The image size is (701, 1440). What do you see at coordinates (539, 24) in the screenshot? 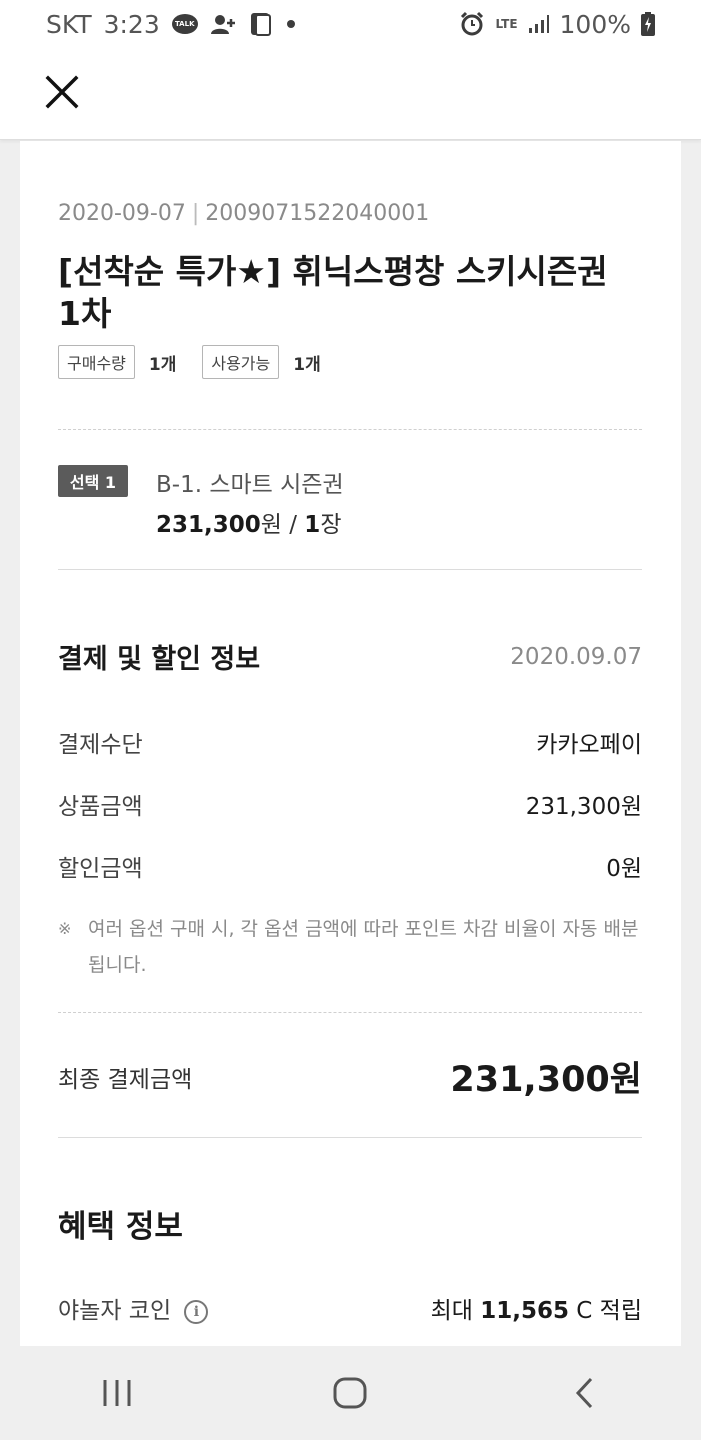
I see `signal-icon` at bounding box center [539, 24].